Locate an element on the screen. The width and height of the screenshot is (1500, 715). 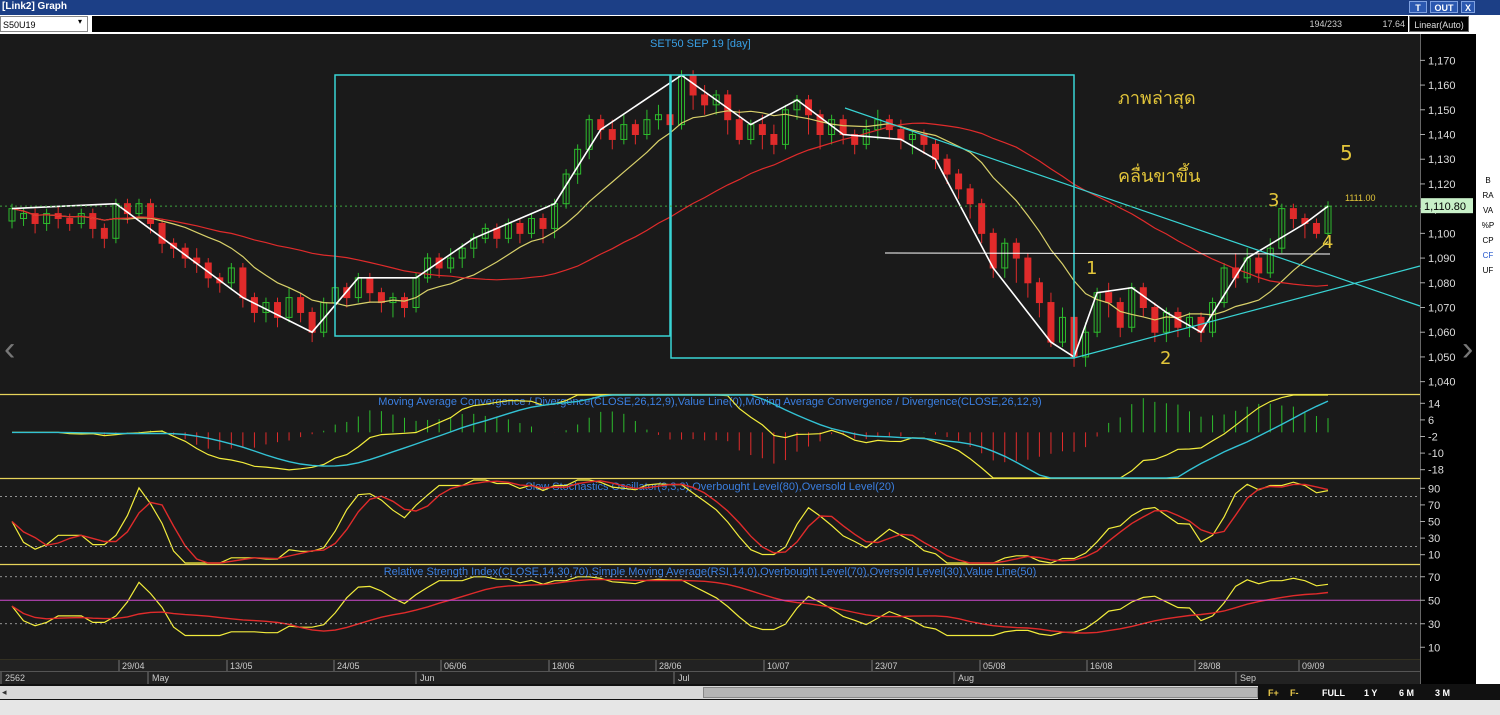
sidebar-item-ra: RA is located at coordinates (1488, 195).